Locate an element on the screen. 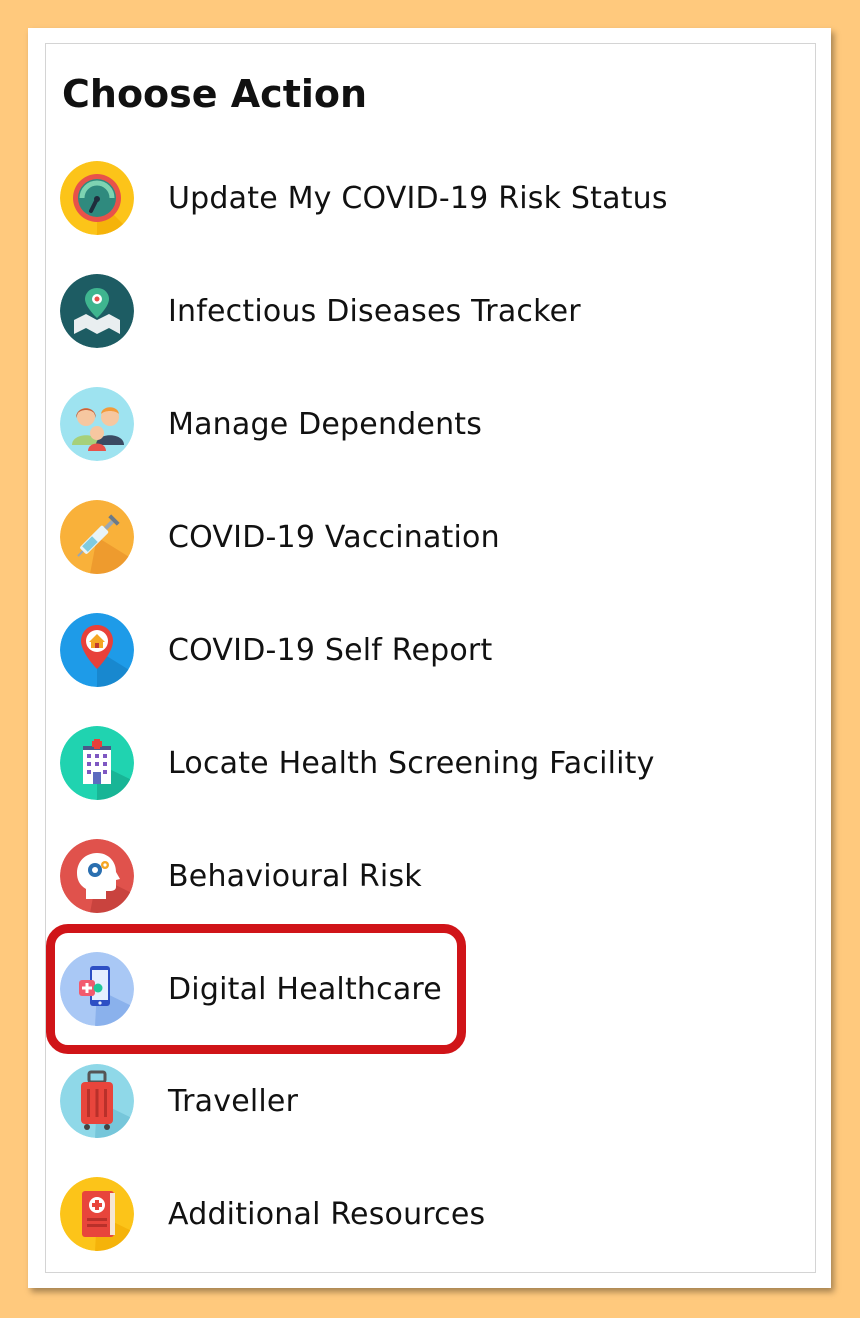 Image resolution: width=860 pixels, height=1318 pixels. action-label: Digital Healthcare is located at coordinates (305, 989).